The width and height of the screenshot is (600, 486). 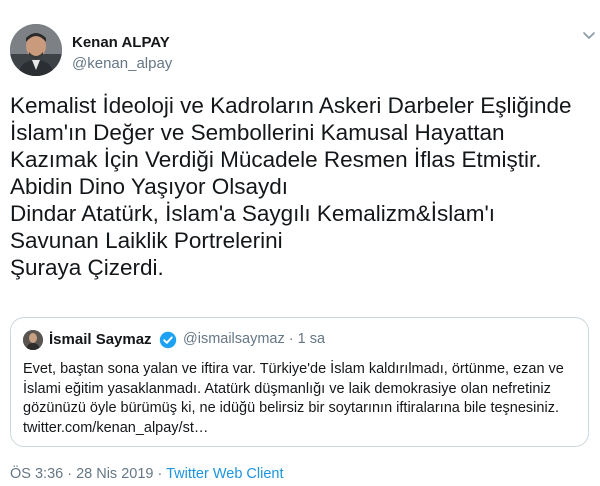 What do you see at coordinates (302, 52) in the screenshot?
I see `tweet-header: Kenan ALPAY @kenan_alpay` at bounding box center [302, 52].